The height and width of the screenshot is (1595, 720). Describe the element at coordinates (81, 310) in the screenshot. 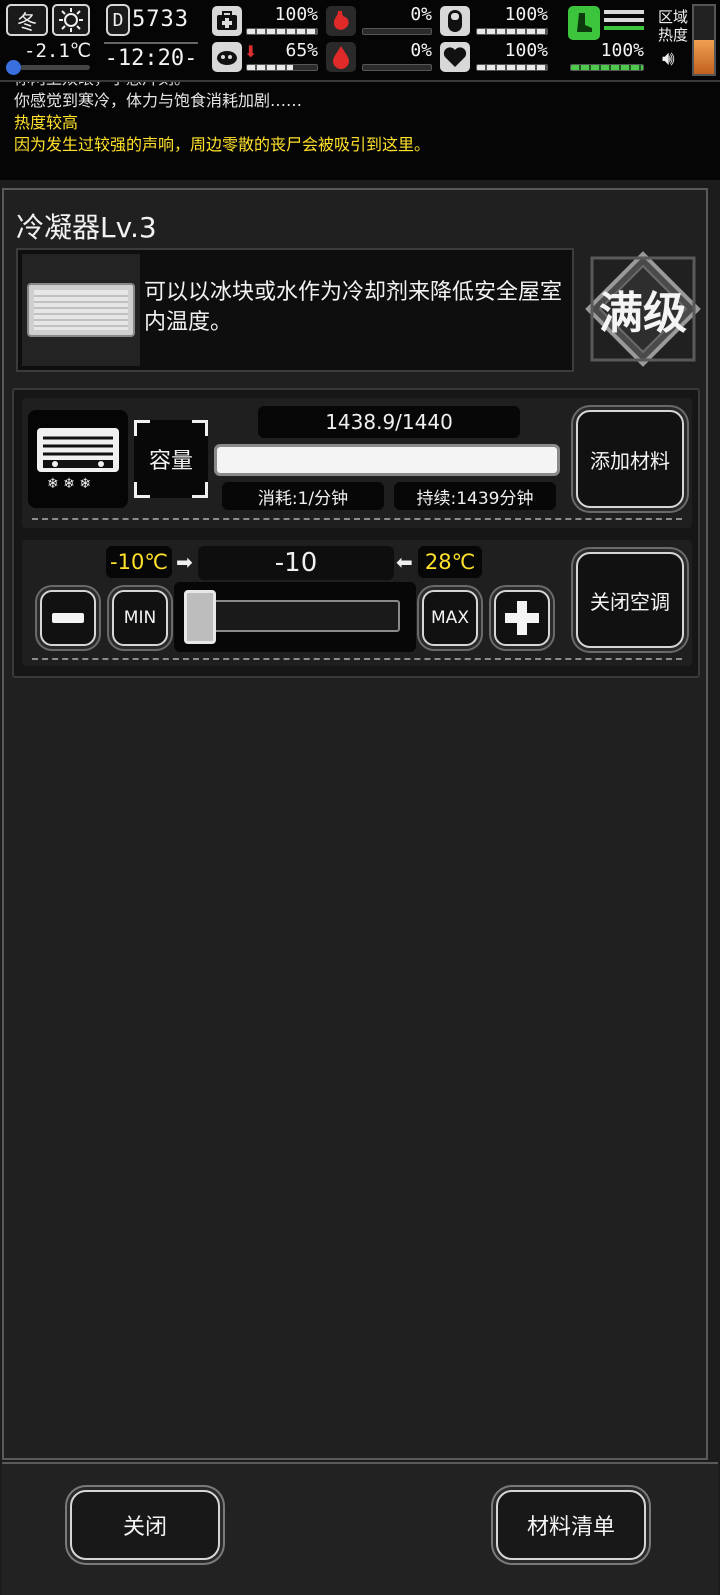

I see `condenser-image` at that location.